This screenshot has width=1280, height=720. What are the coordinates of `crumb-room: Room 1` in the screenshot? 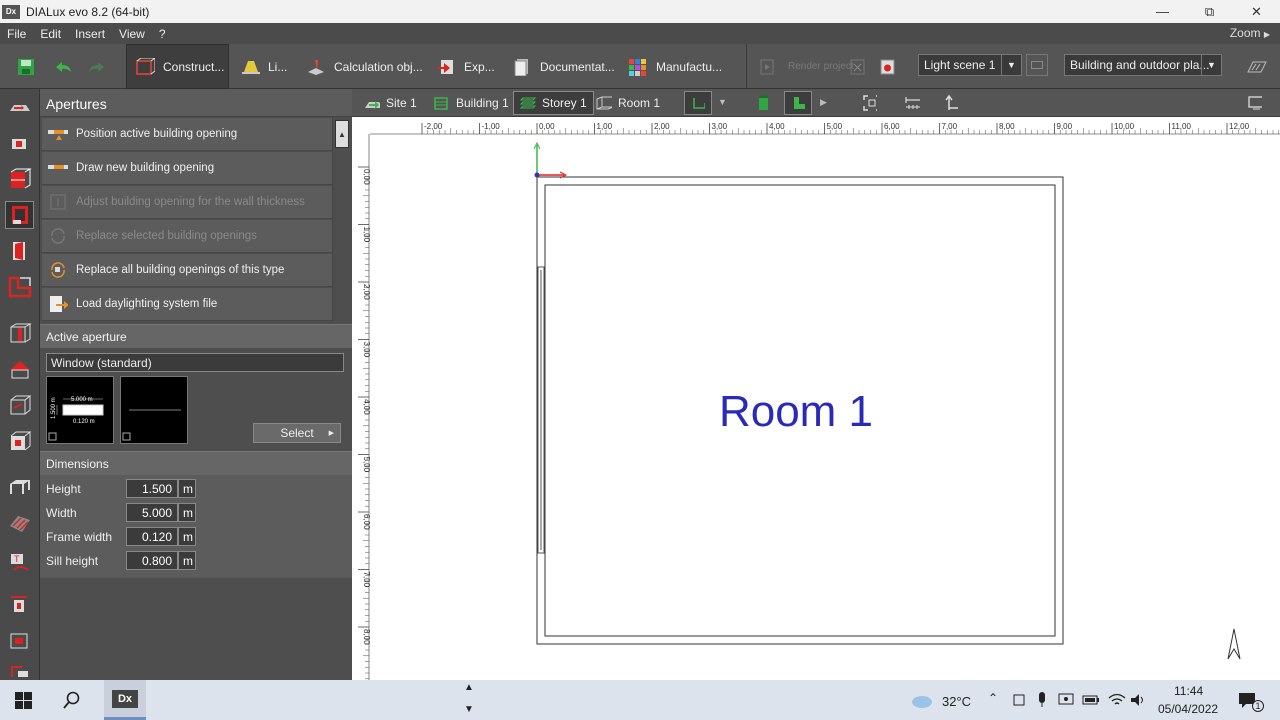 It's located at (628, 103).